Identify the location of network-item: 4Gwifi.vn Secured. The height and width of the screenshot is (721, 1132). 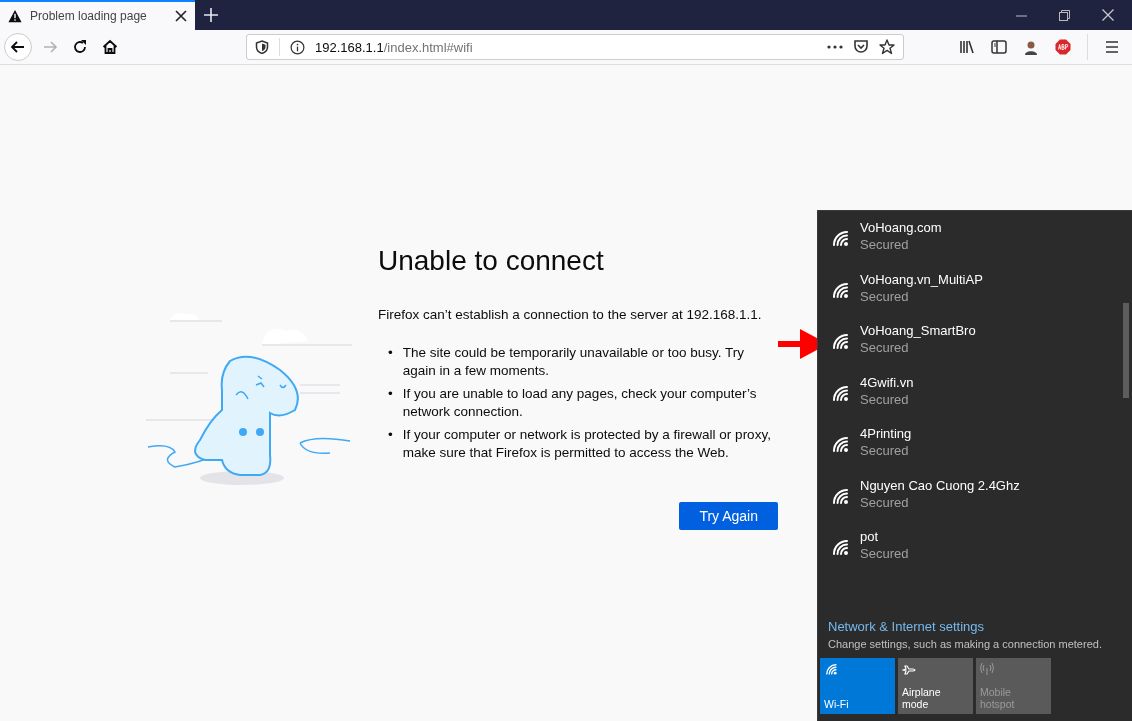
(969, 397).